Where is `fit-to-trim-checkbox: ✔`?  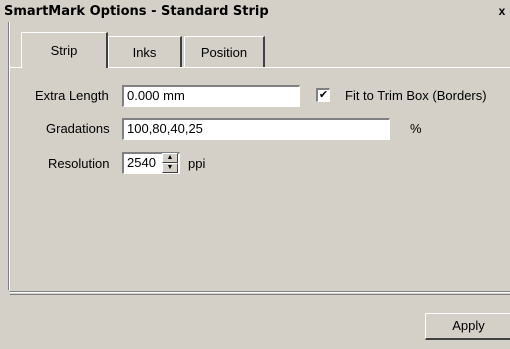
fit-to-trim-checkbox: ✔ is located at coordinates (323, 95).